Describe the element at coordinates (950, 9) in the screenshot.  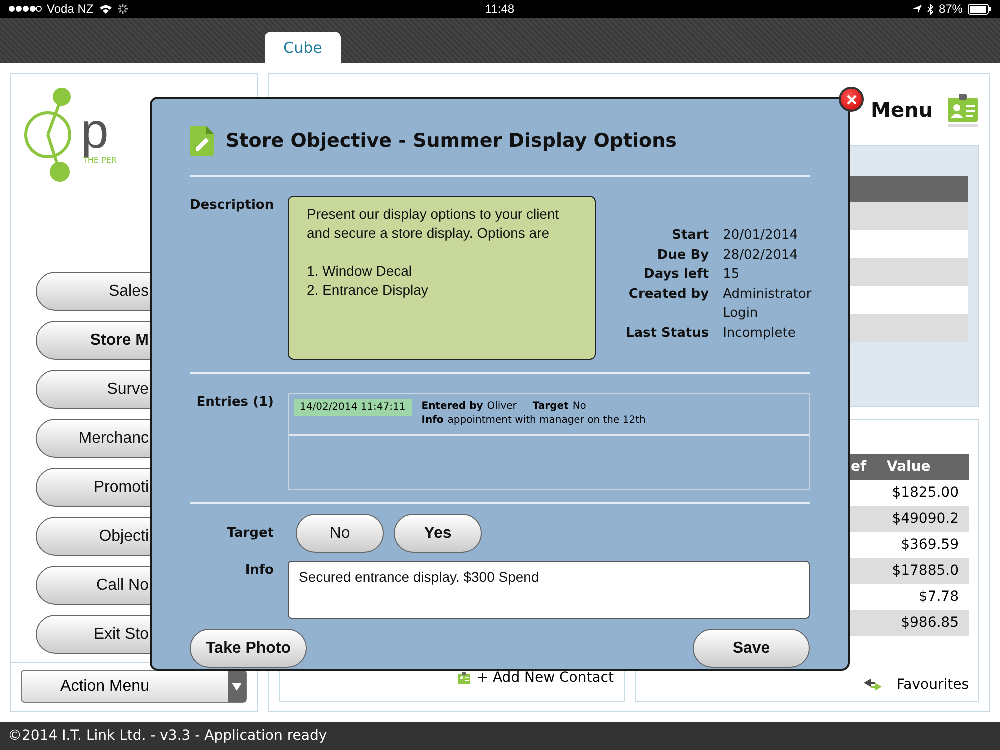
I see `battery-percent: 87%` at that location.